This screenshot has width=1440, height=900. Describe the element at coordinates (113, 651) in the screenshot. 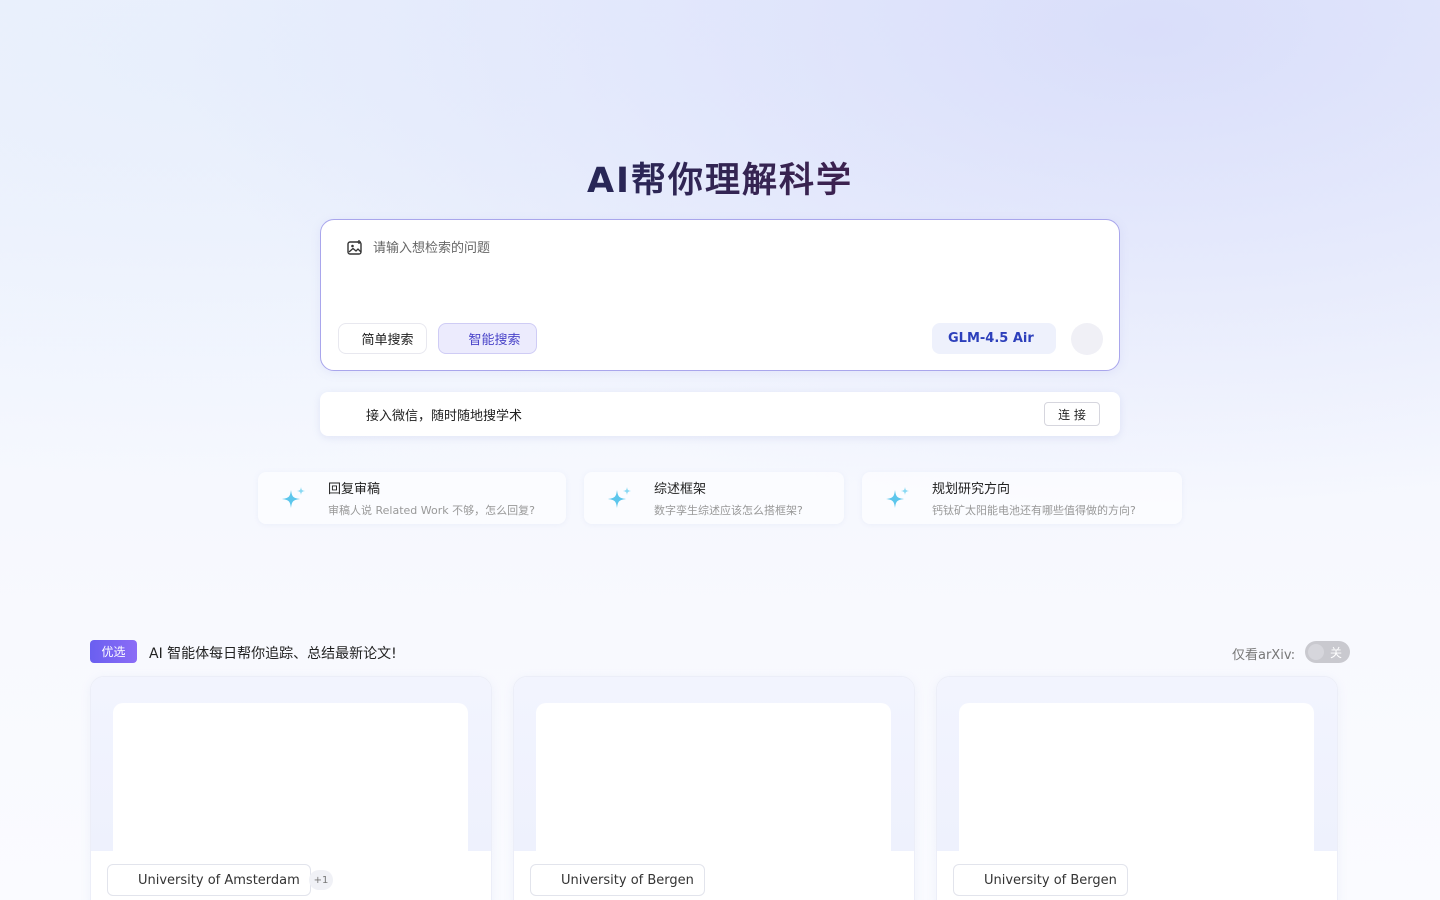

I see `featured-badge: 优选` at that location.